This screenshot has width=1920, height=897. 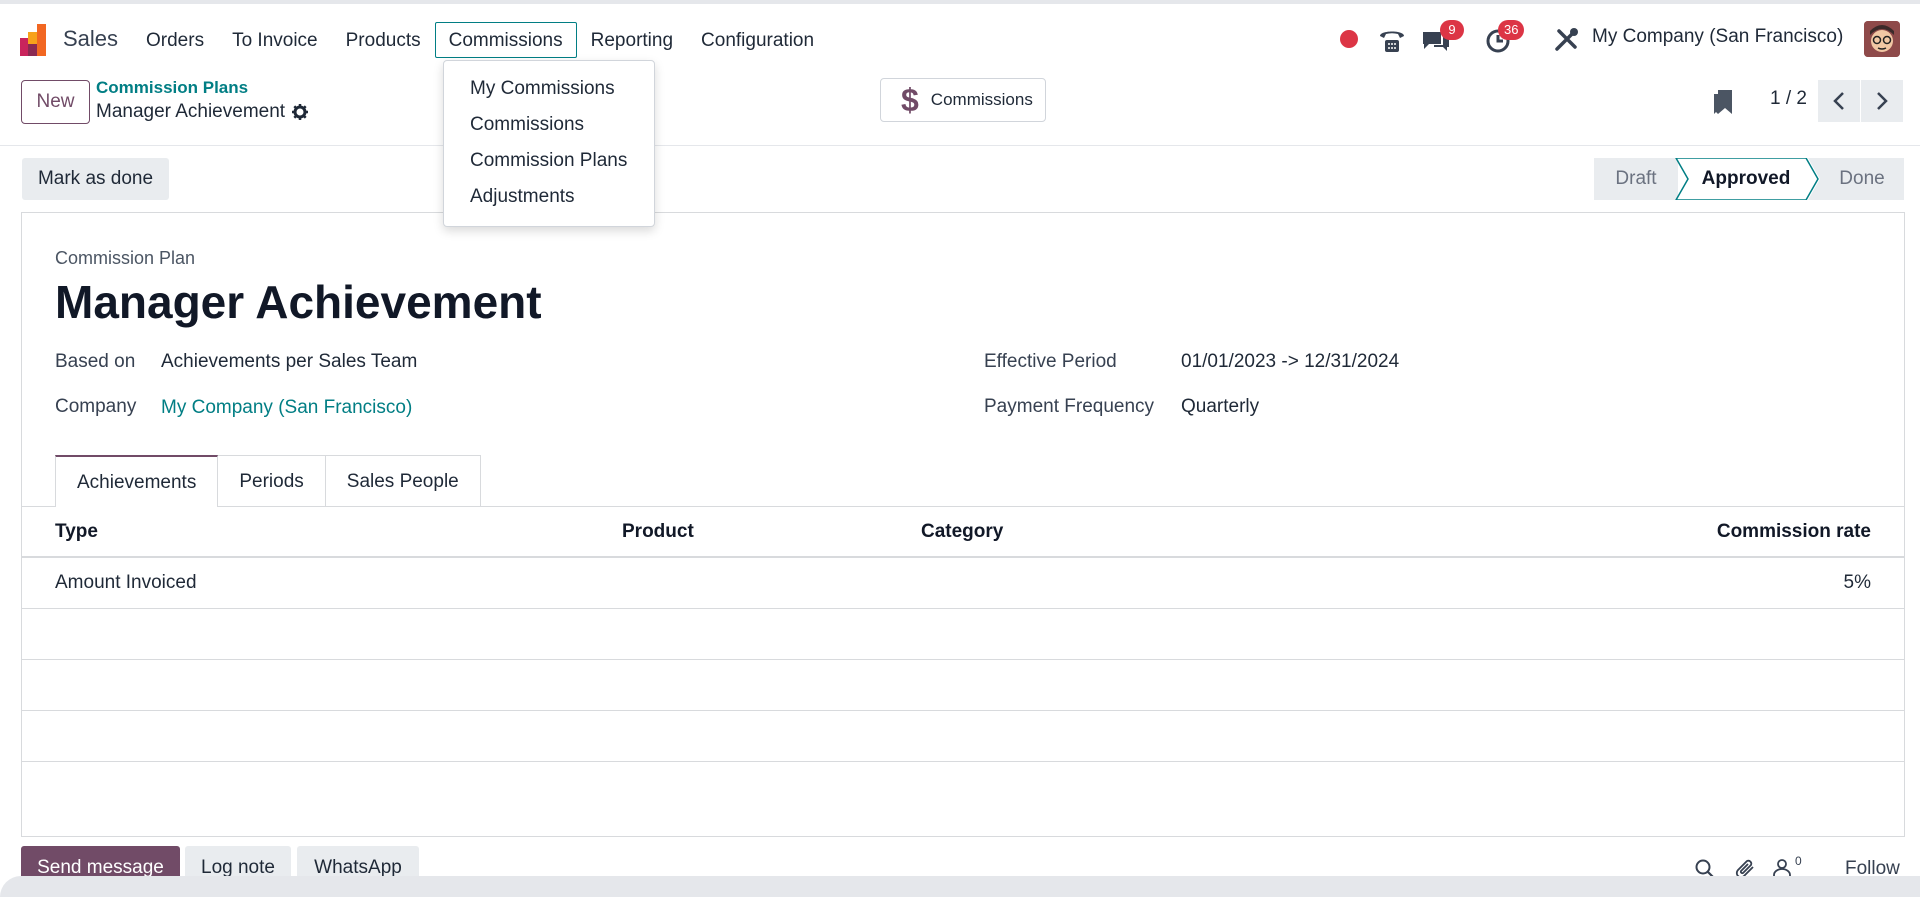 I want to click on column-type: Type, so click(x=76, y=532).